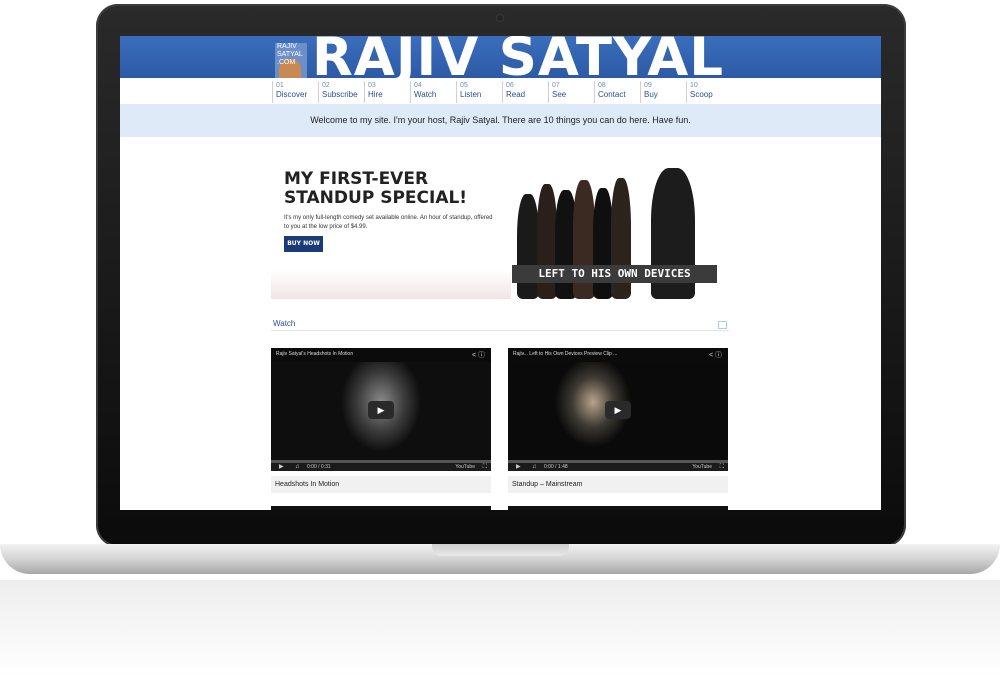 The height and width of the screenshot is (677, 1000). Describe the element at coordinates (425, 94) in the screenshot. I see `nav-label: Watch` at that location.